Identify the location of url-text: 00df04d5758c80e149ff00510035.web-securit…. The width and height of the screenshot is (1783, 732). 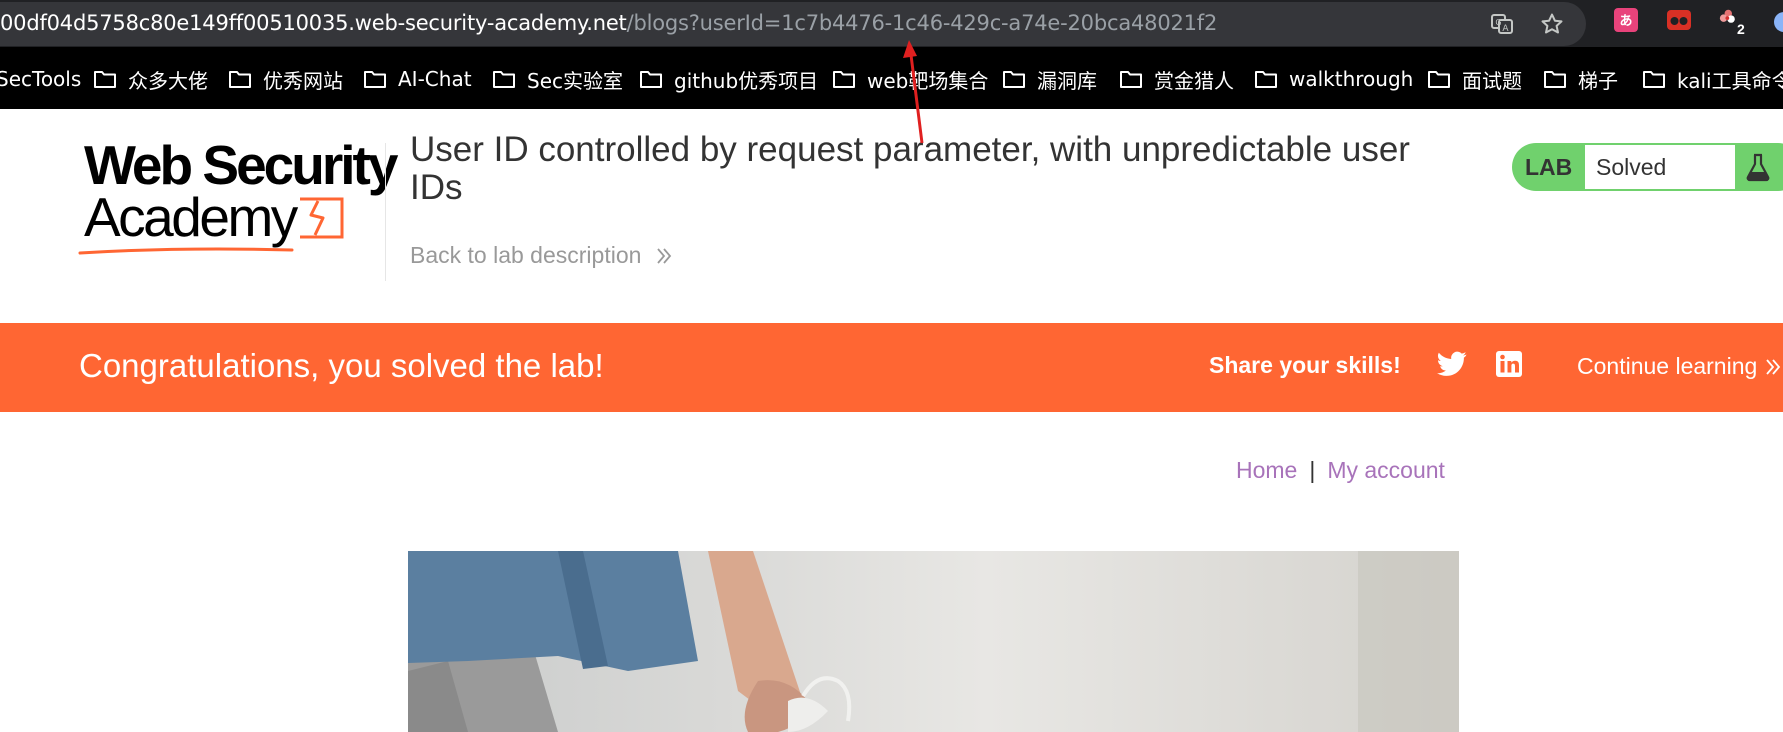
(608, 23).